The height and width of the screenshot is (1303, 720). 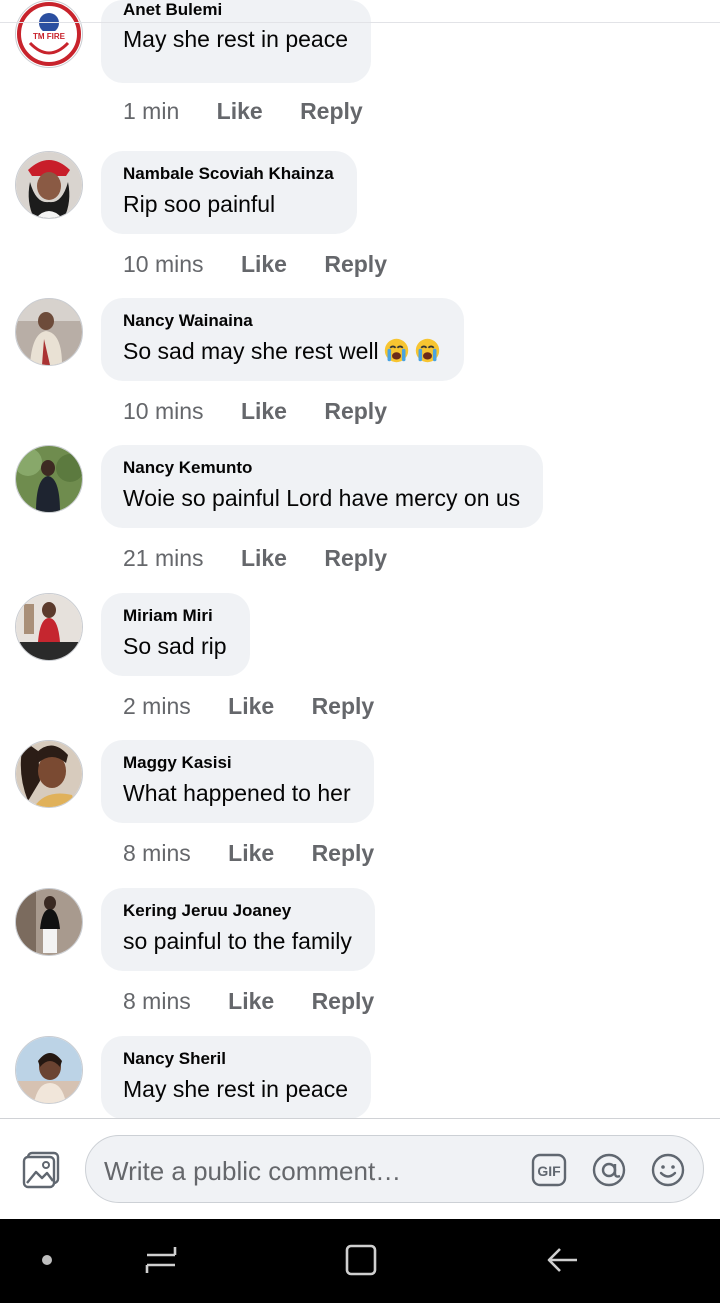 I want to click on comment-time: 2 mins, so click(x=157, y=706).